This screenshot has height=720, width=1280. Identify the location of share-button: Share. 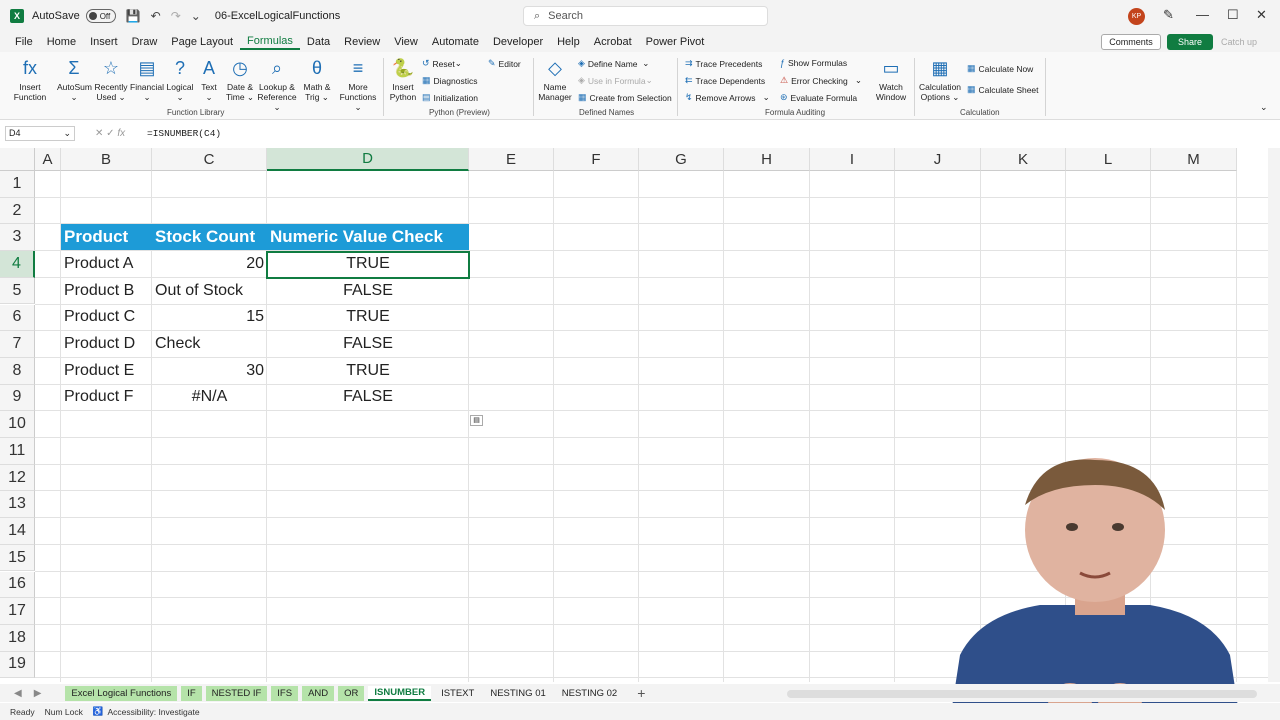
(1190, 42).